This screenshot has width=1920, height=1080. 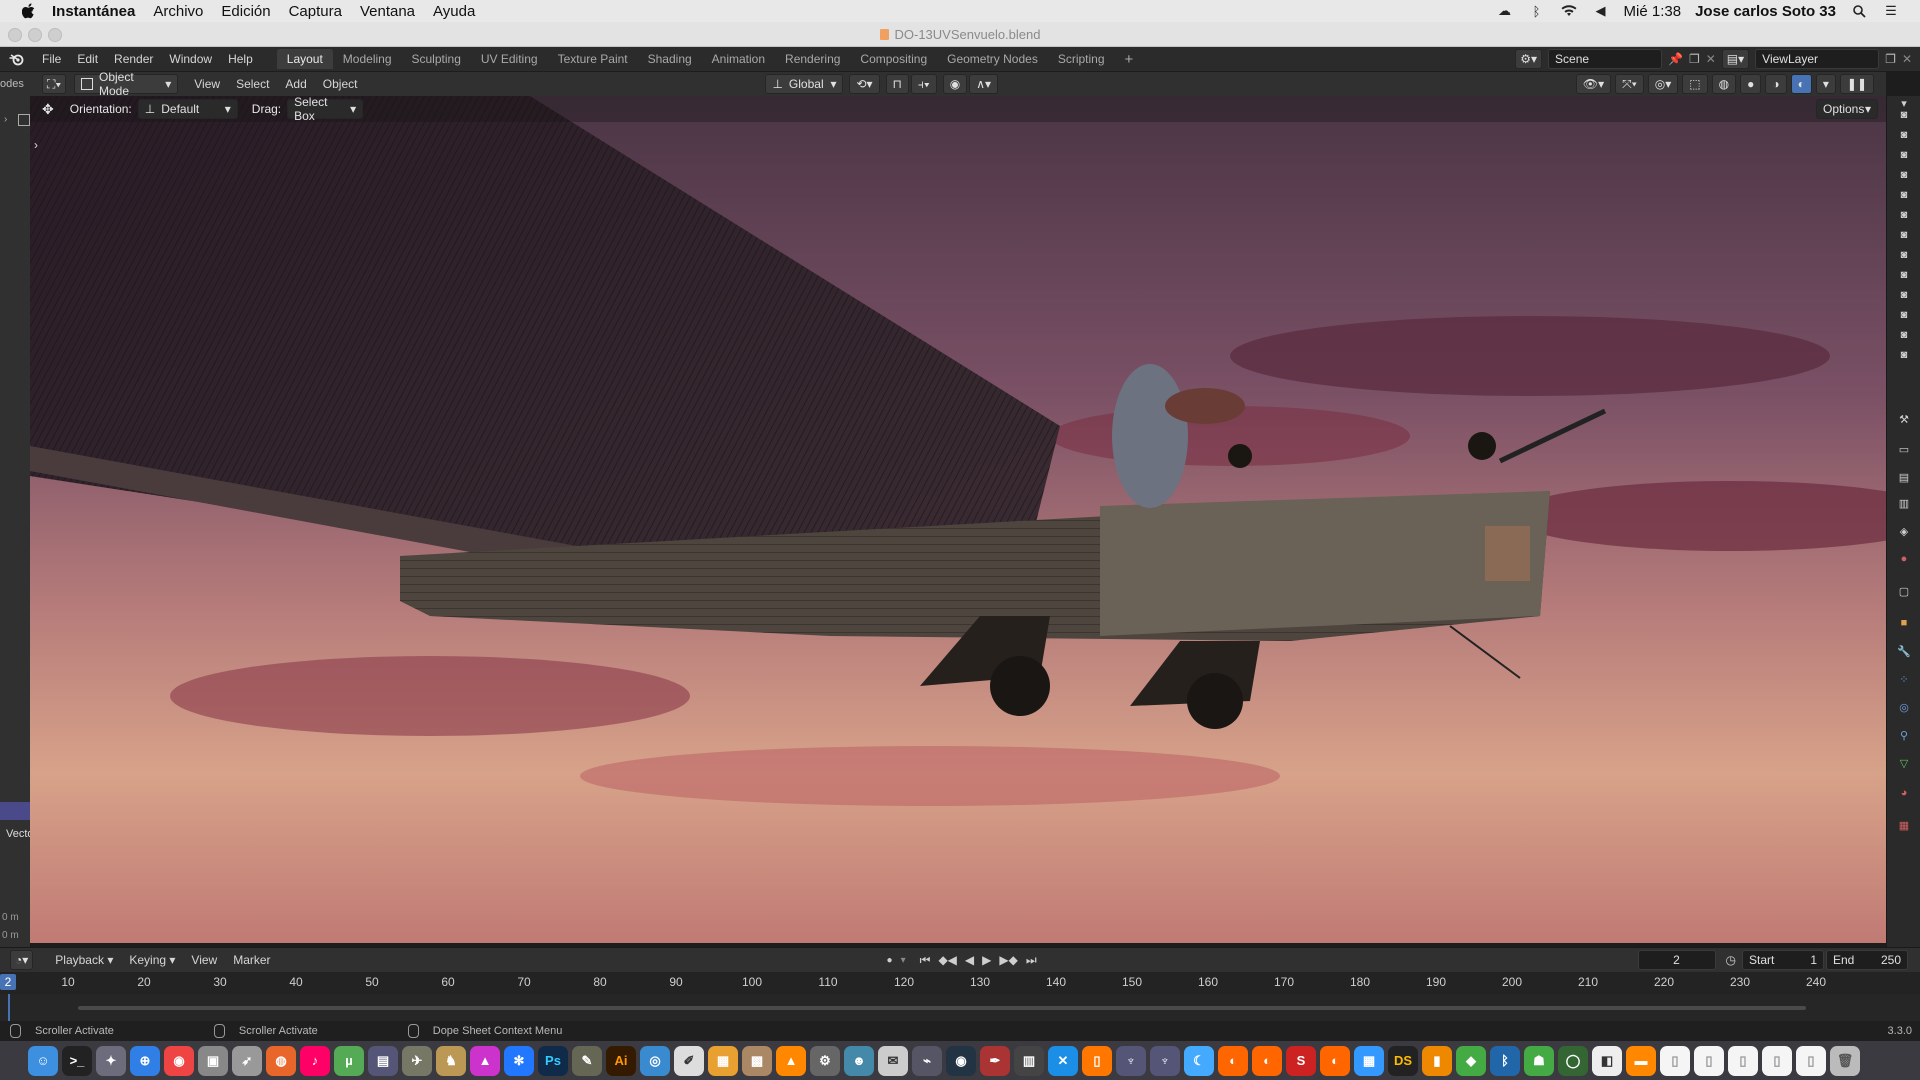 What do you see at coordinates (1904, 531) in the screenshot?
I see `scene-properties-icon: ◈` at bounding box center [1904, 531].